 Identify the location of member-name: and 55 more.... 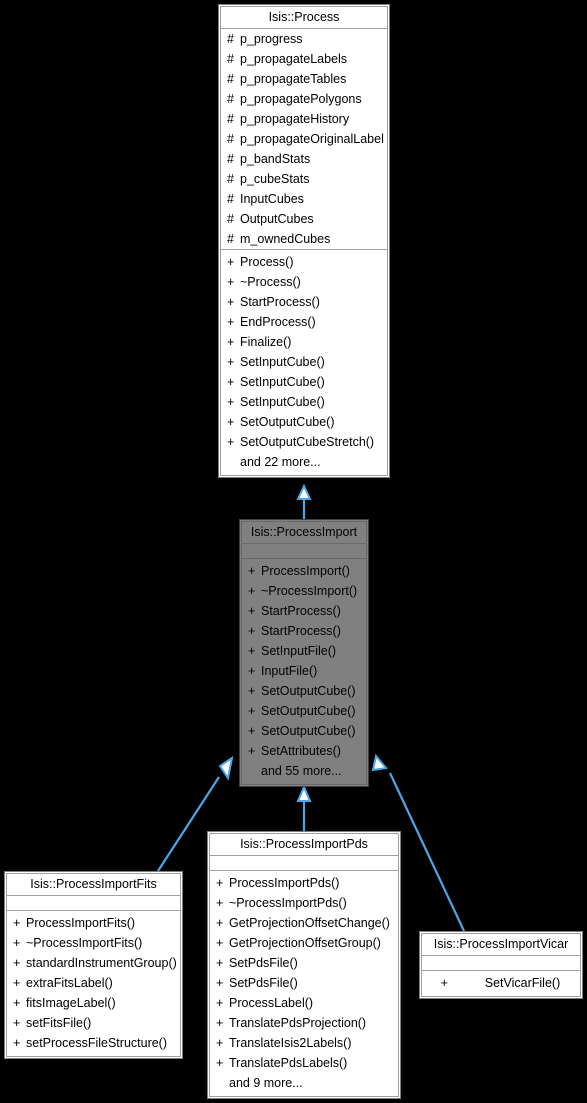
(301, 771).